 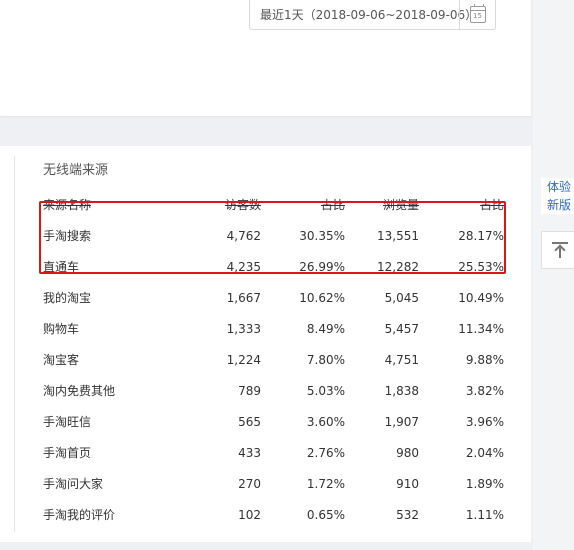 What do you see at coordinates (401, 390) in the screenshot?
I see `pageviews: 1,838` at bounding box center [401, 390].